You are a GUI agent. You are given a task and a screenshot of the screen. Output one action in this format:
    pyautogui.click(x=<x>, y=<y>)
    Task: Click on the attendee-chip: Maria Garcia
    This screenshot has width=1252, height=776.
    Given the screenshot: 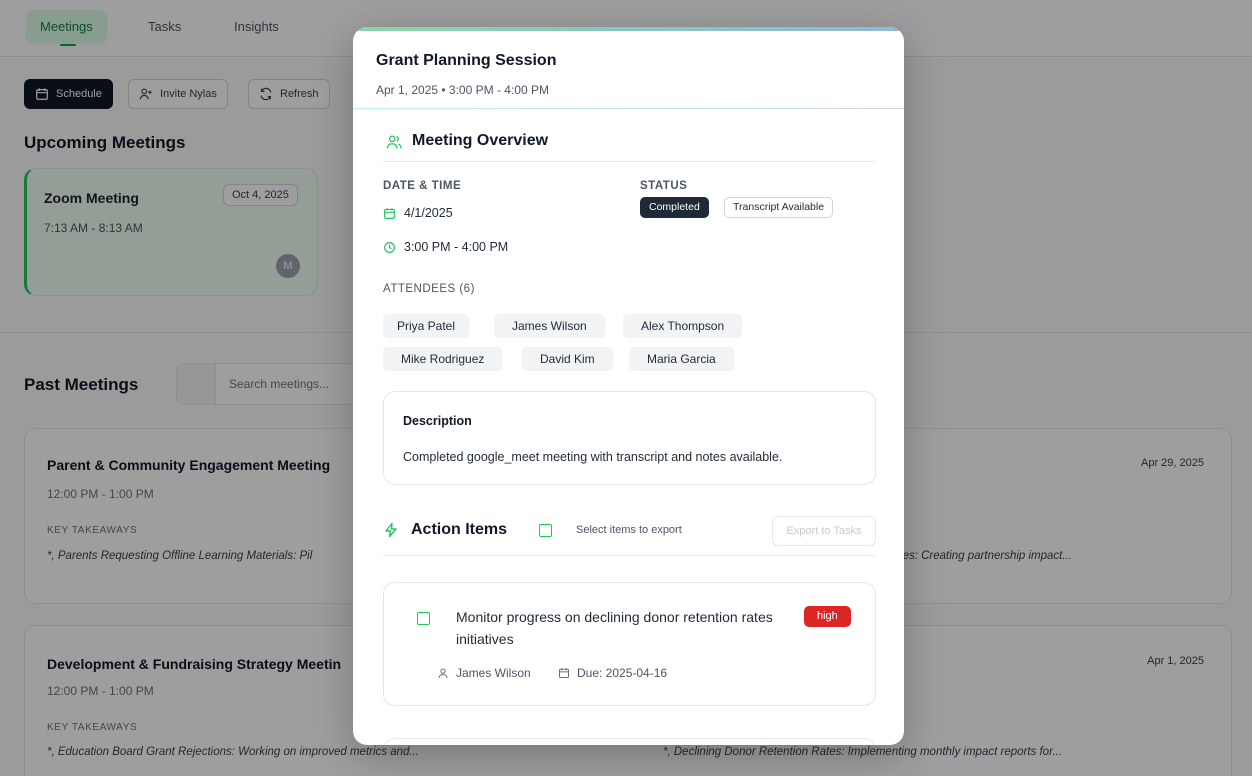 What is the action you would take?
    pyautogui.click(x=681, y=359)
    